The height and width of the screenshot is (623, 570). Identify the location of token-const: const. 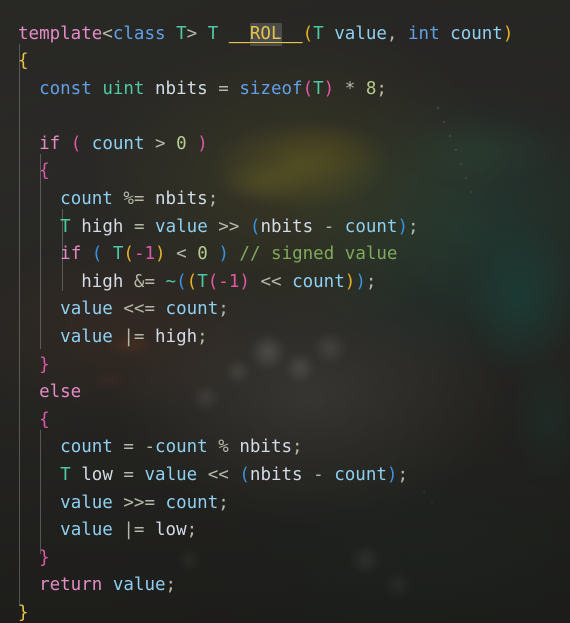
(65, 88).